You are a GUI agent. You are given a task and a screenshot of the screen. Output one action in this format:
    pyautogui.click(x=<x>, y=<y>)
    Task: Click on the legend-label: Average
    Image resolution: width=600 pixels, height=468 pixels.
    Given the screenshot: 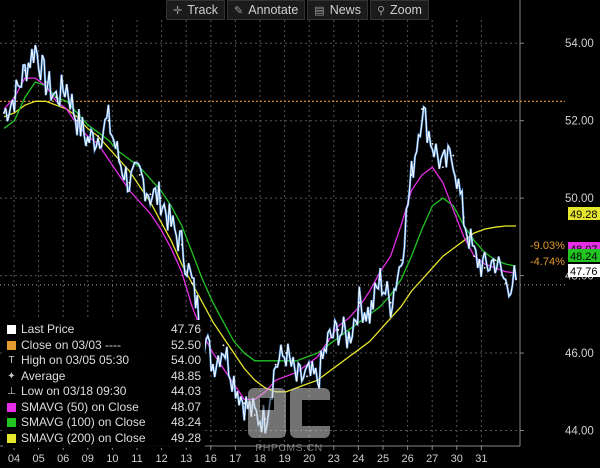 What is the action you would take?
    pyautogui.click(x=43, y=375)
    